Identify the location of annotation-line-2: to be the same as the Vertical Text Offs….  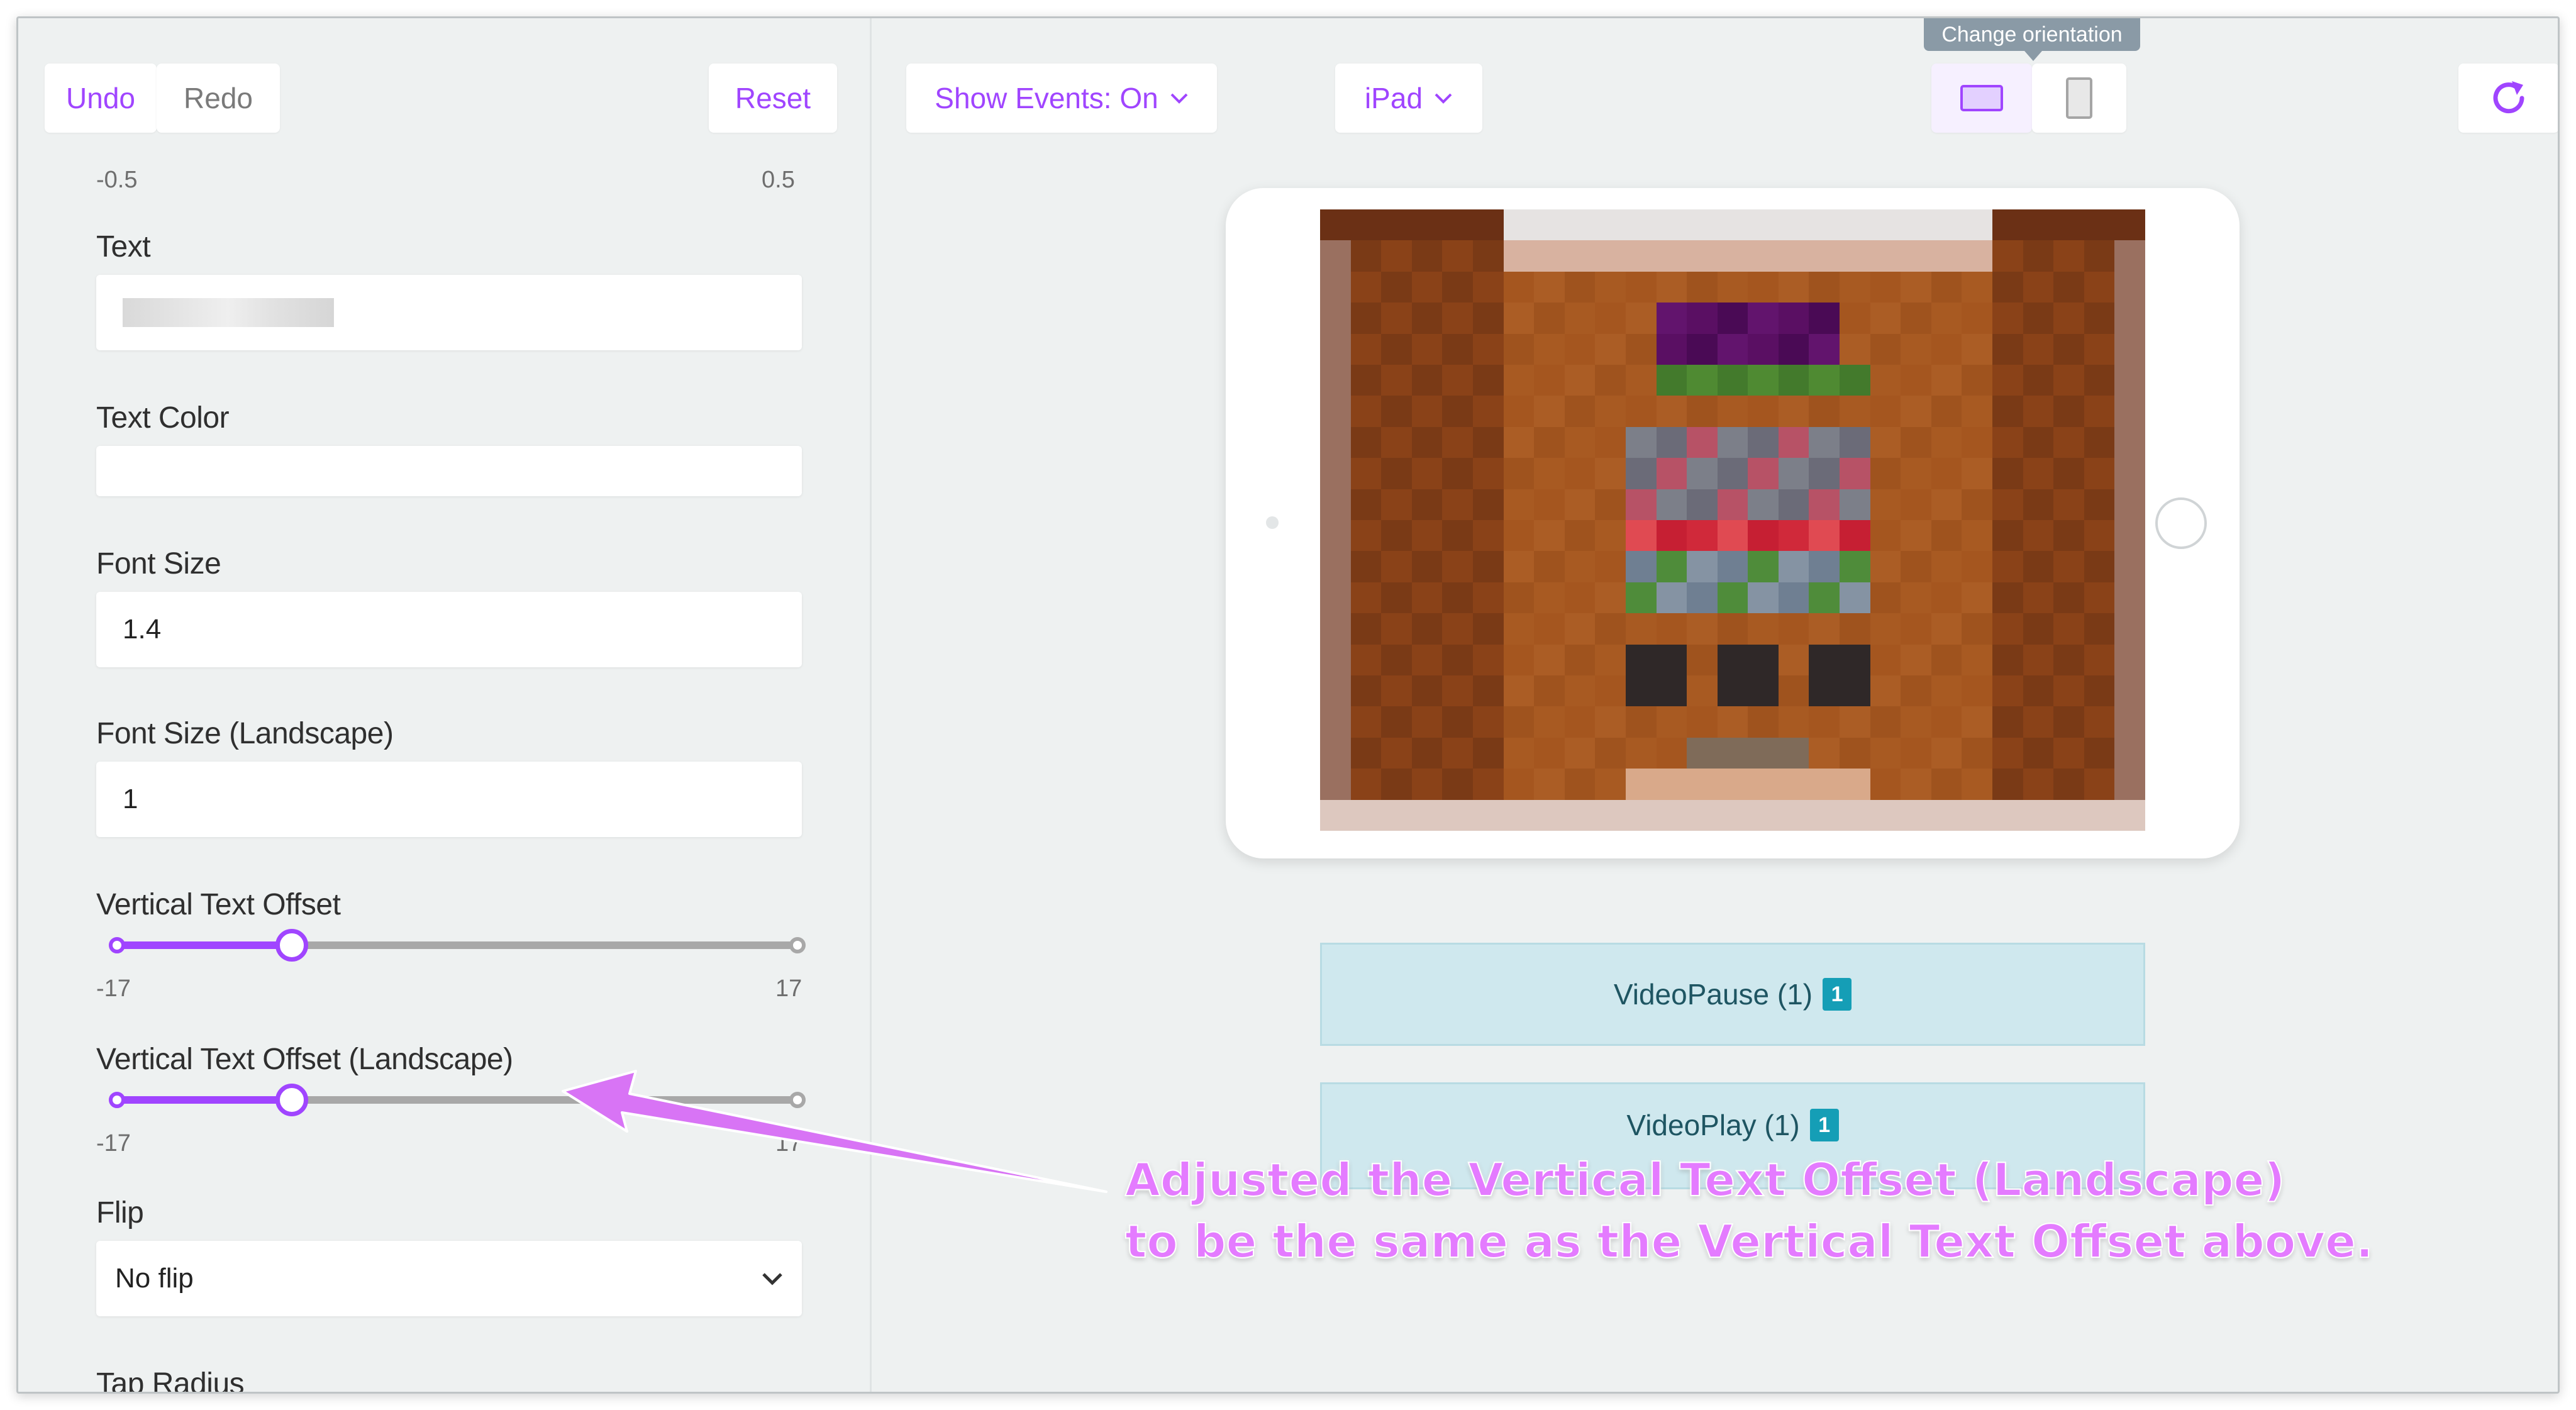
(1748, 1241).